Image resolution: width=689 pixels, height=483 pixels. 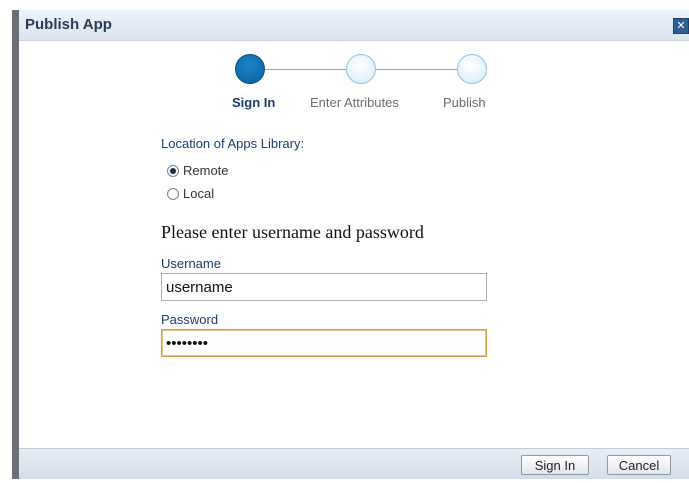 What do you see at coordinates (292, 232) in the screenshot?
I see `credentials-prompt: Please enter username and password` at bounding box center [292, 232].